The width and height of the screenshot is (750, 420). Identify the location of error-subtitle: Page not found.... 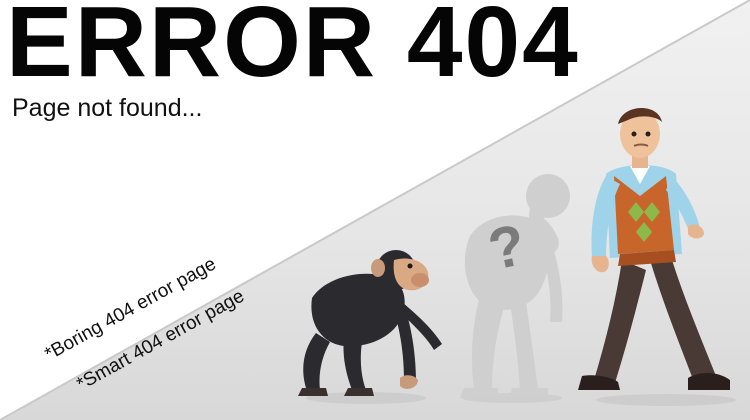
(107, 108).